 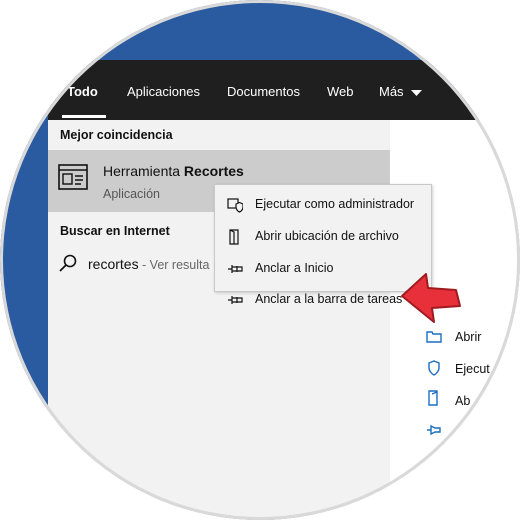 I want to click on app-type: Aplicación, so click(x=131, y=194).